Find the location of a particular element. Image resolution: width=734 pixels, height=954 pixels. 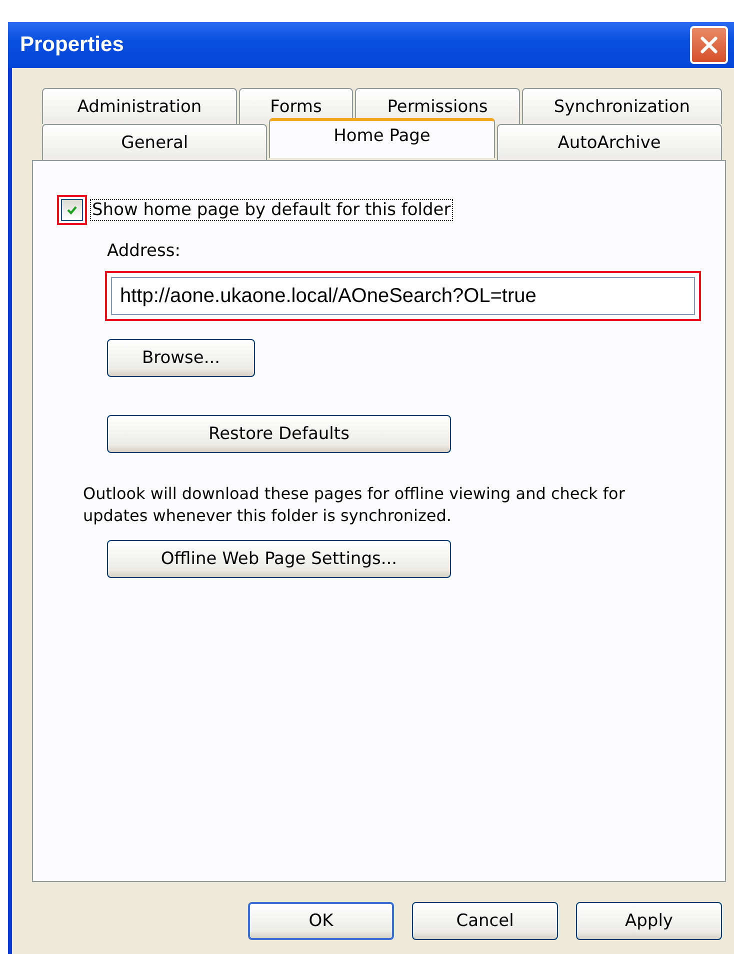

tab: Home Page is located at coordinates (382, 138).